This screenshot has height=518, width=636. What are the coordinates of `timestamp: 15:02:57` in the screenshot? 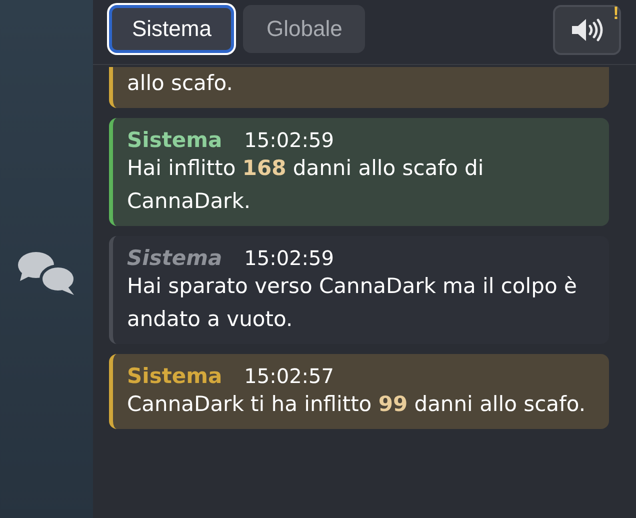 It's located at (289, 376).